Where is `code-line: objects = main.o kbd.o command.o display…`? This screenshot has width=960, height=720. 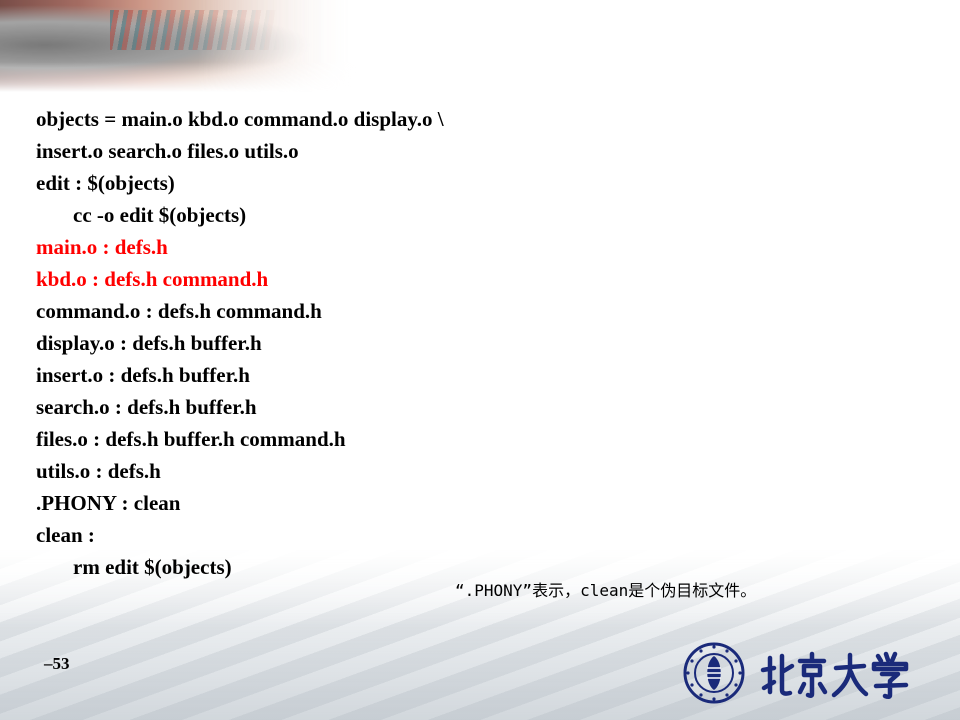
code-line: objects = main.o kbd.o command.o display… is located at coordinates (240, 119).